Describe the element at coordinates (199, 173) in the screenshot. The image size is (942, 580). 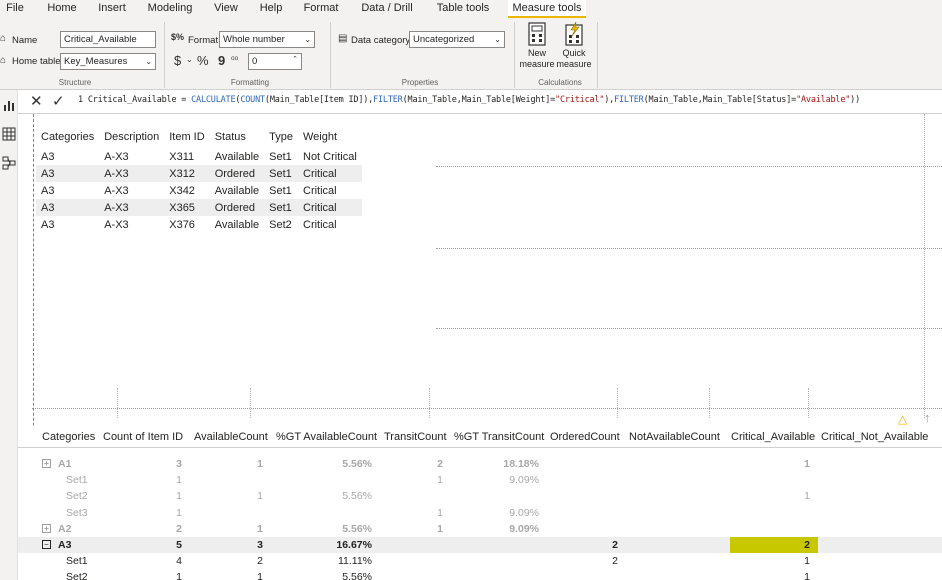
I see `table-row: A3 A-X3 X312 Ordered Set1 Critical` at that location.